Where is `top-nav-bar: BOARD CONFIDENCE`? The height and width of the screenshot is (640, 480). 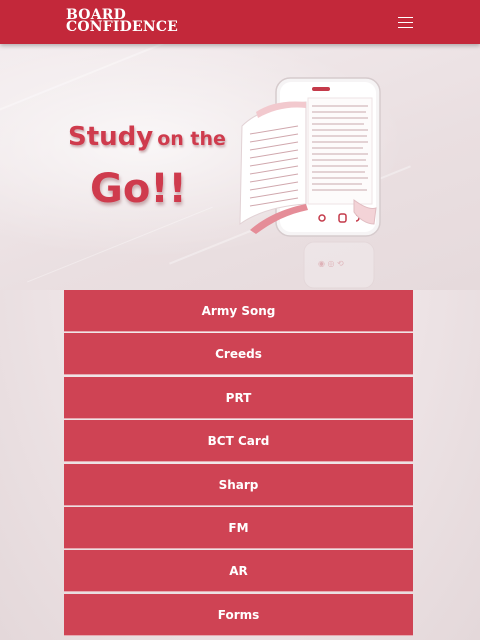 top-nav-bar: BOARD CONFIDENCE is located at coordinates (240, 22).